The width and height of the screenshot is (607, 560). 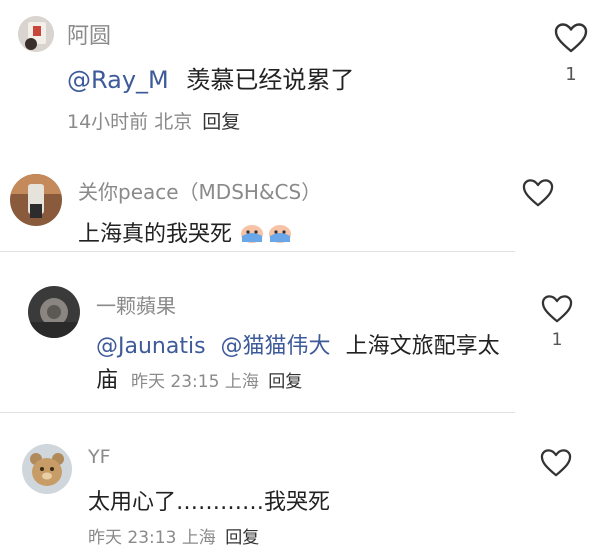 What do you see at coordinates (270, 80) in the screenshot?
I see `comment-body: 羡慕已经说累了` at bounding box center [270, 80].